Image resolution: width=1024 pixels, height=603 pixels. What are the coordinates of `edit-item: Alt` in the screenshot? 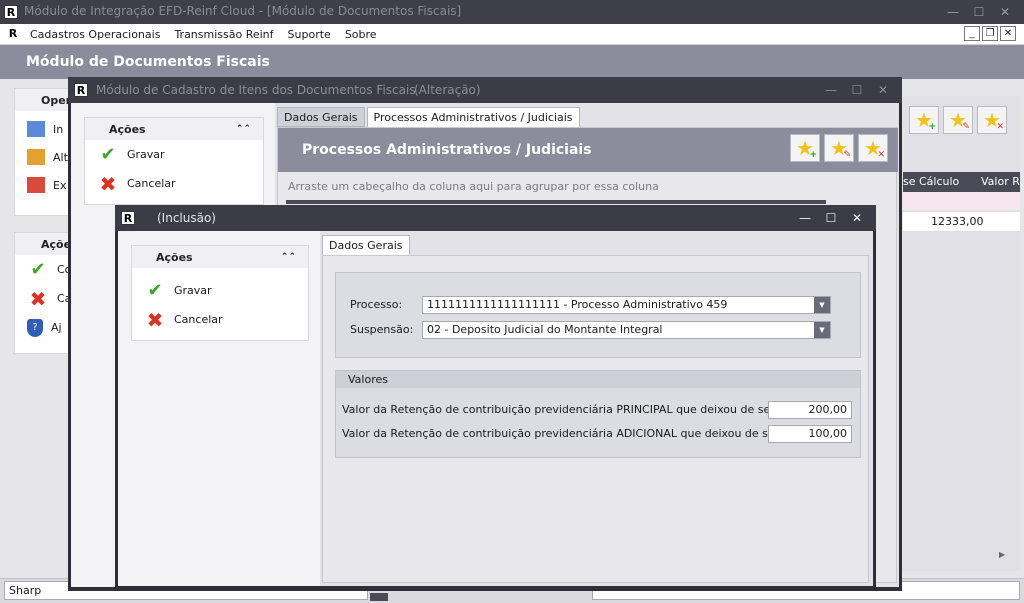 It's located at (44, 157).